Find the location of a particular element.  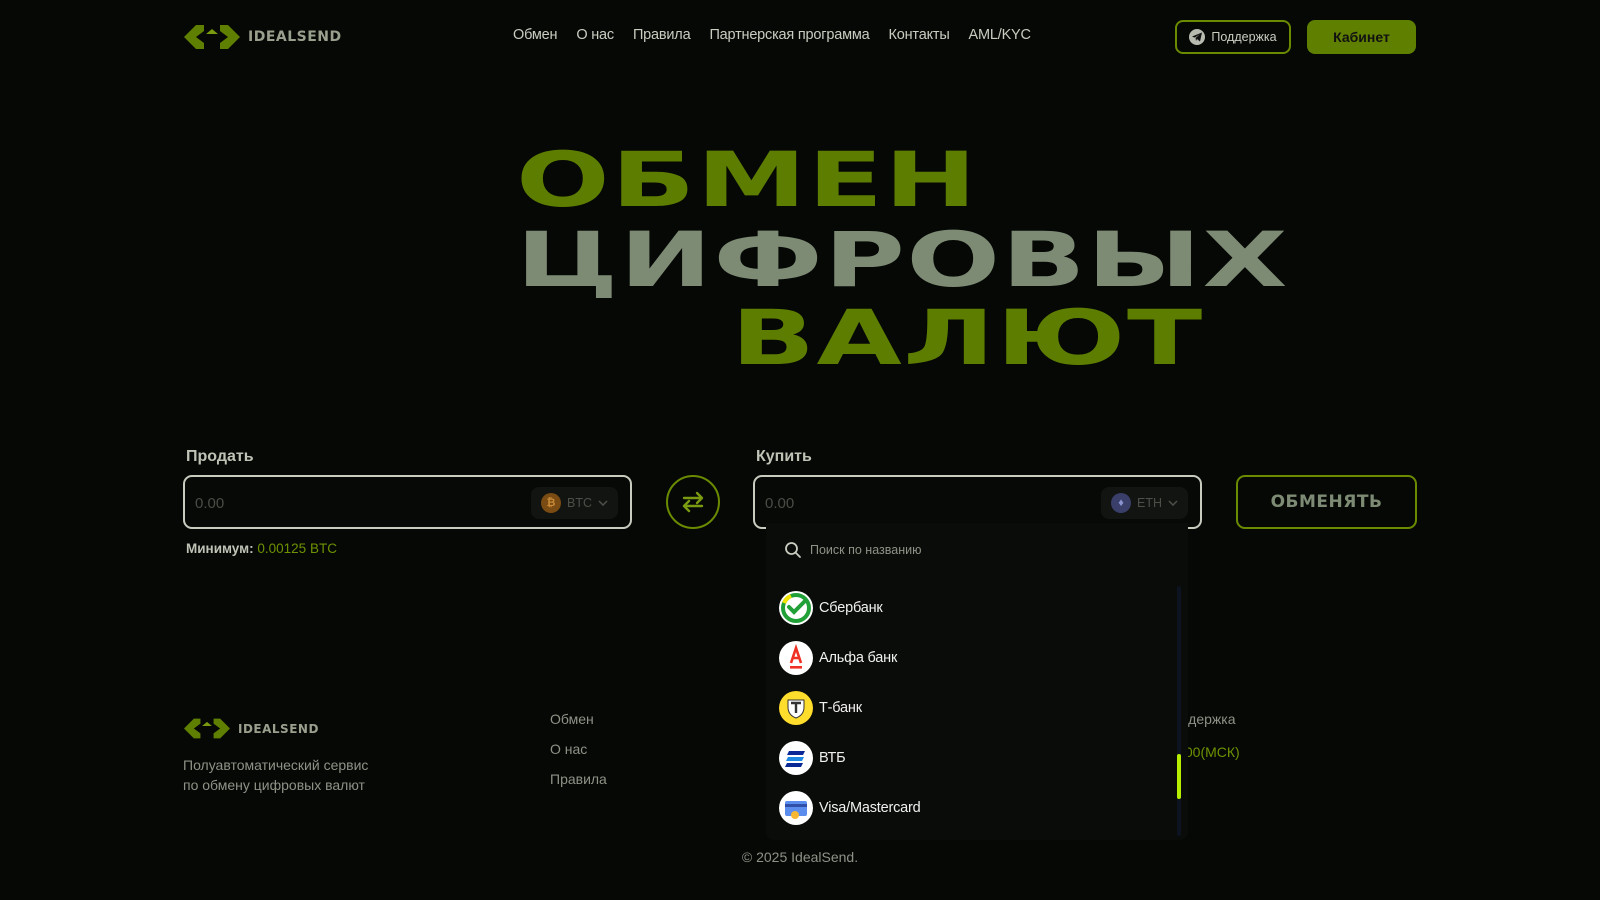

buy-currency-select: ♦ ETH is located at coordinates (1144, 503).